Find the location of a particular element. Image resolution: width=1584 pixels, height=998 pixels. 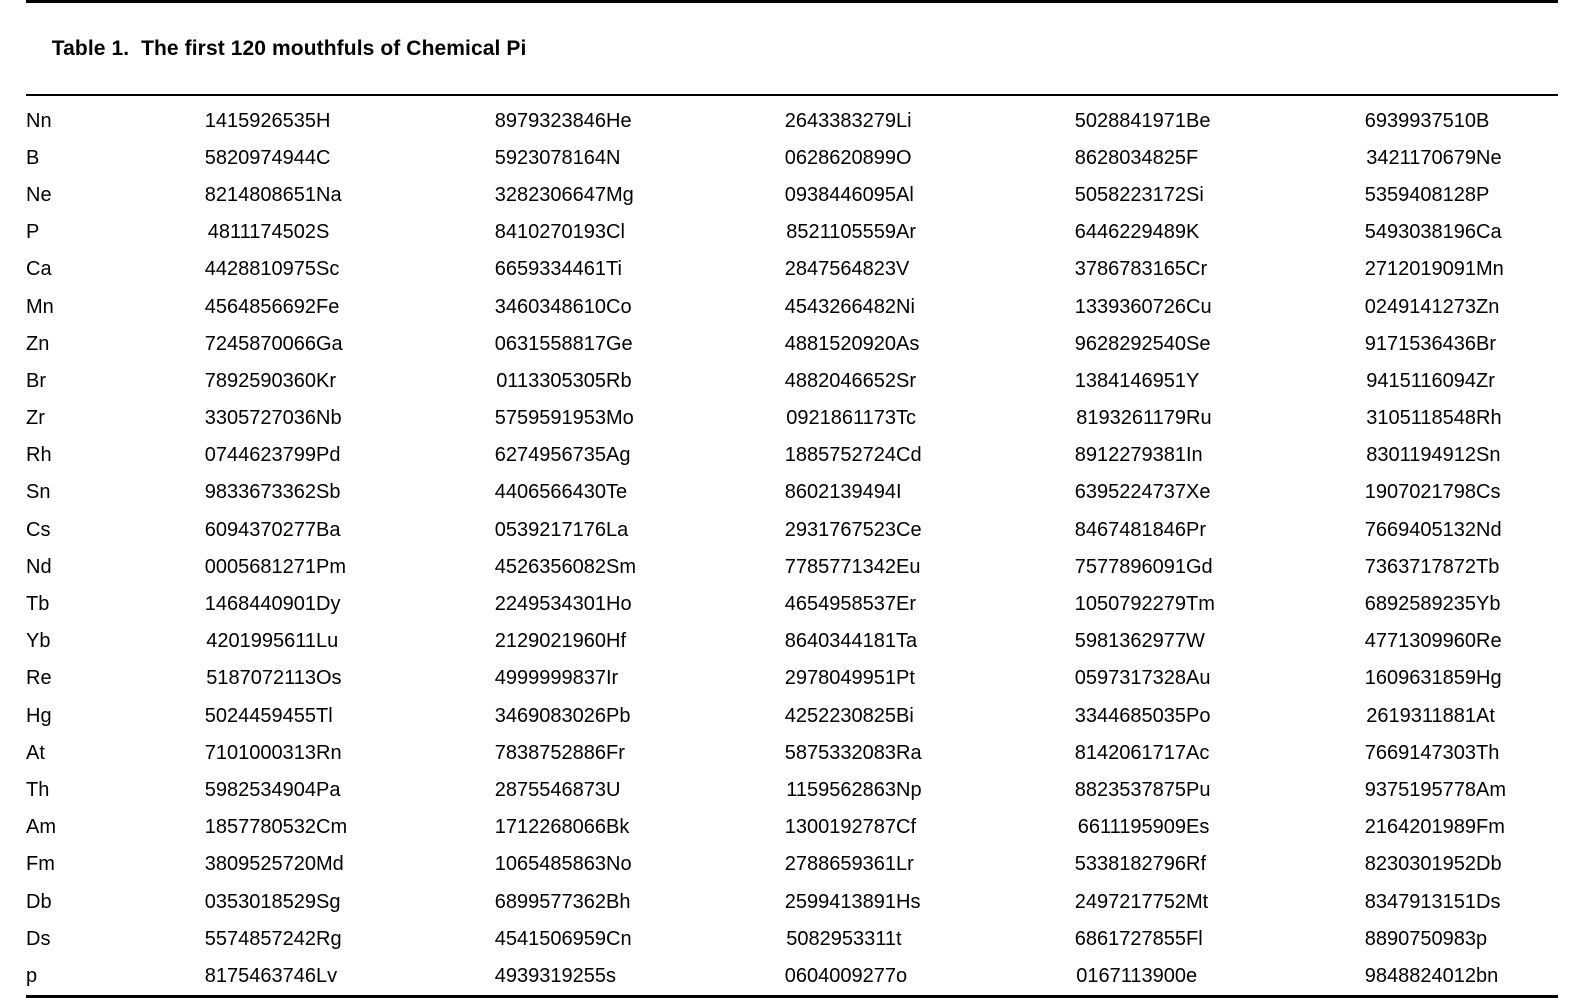

pi-digit-group-cell: 5338182796 is located at coordinates (1130, 864).